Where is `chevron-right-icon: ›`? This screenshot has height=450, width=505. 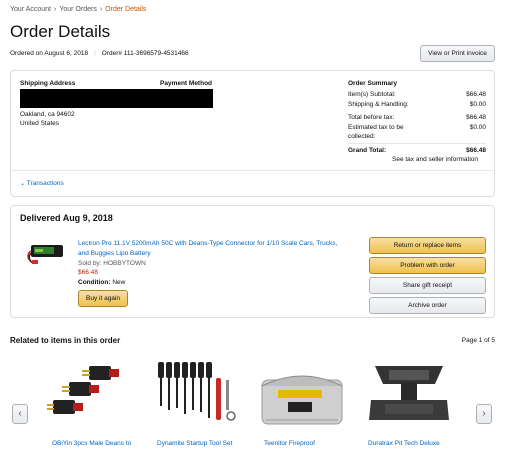
chevron-right-icon: › is located at coordinates (484, 413).